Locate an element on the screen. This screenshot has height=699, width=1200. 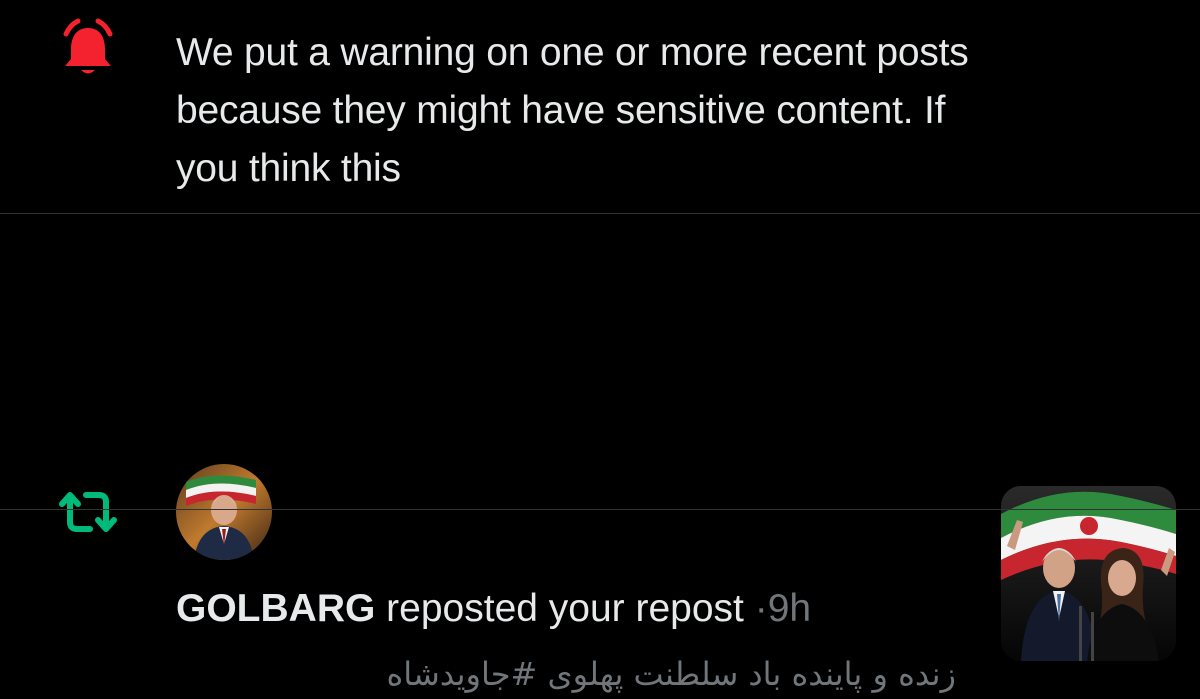
post-text: زنده و پاینده باد سلطنت پهلوی #جاویدشاه is located at coordinates (671, 674).